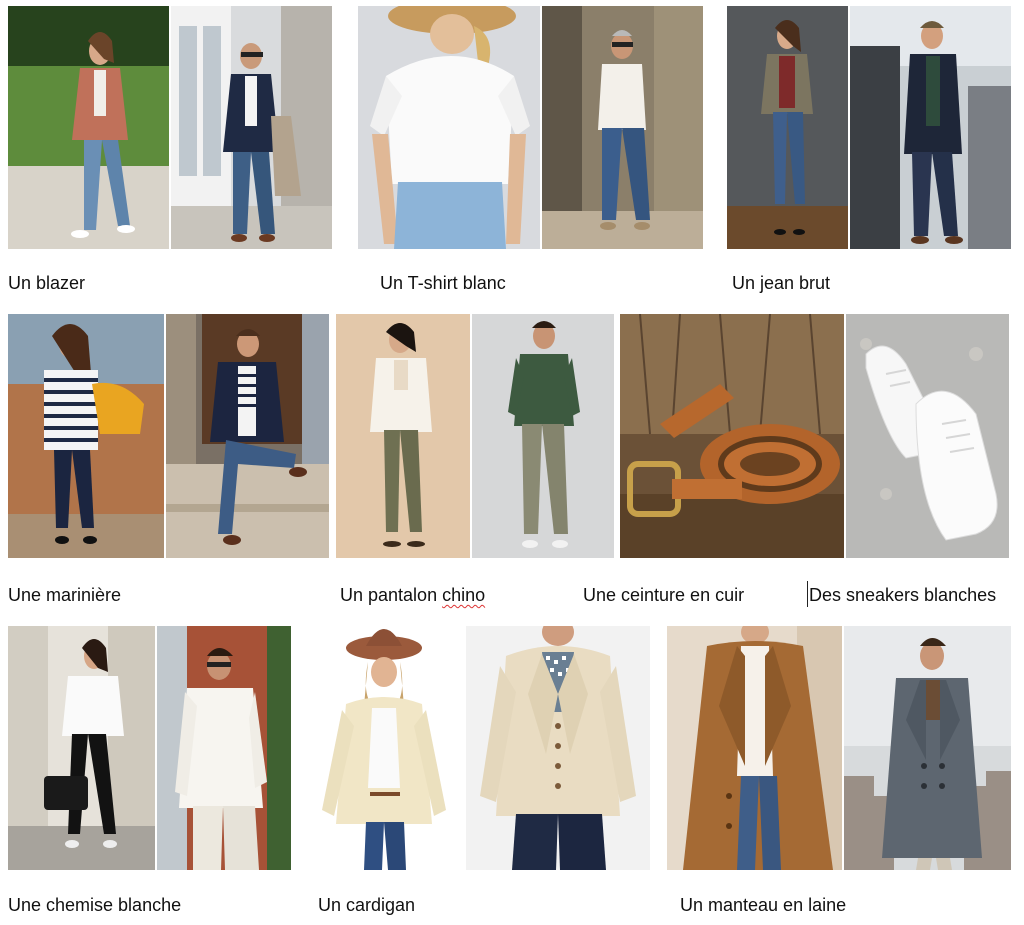  What do you see at coordinates (781, 283) in the screenshot?
I see `caption-jean: Un jean brut` at bounding box center [781, 283].